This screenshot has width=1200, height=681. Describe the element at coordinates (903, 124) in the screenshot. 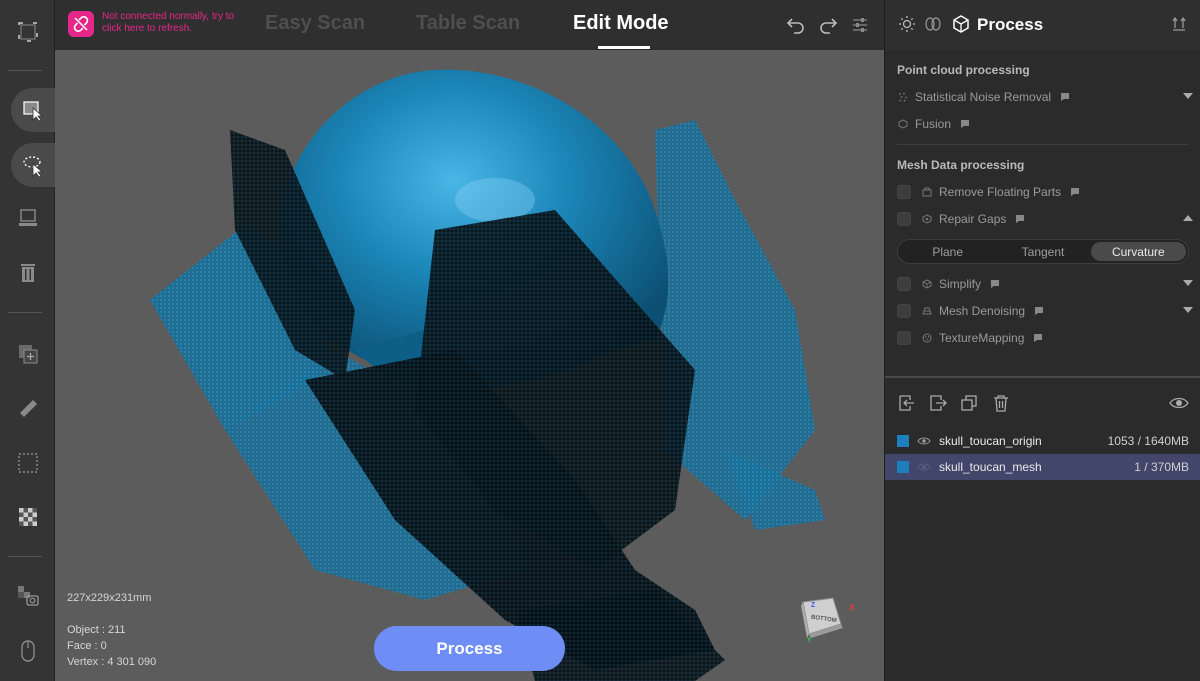

I see `fusion-icon` at that location.